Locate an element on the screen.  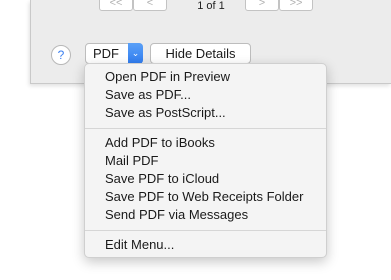
pdf-menu-button: PDF ⌄ is located at coordinates (114, 53).